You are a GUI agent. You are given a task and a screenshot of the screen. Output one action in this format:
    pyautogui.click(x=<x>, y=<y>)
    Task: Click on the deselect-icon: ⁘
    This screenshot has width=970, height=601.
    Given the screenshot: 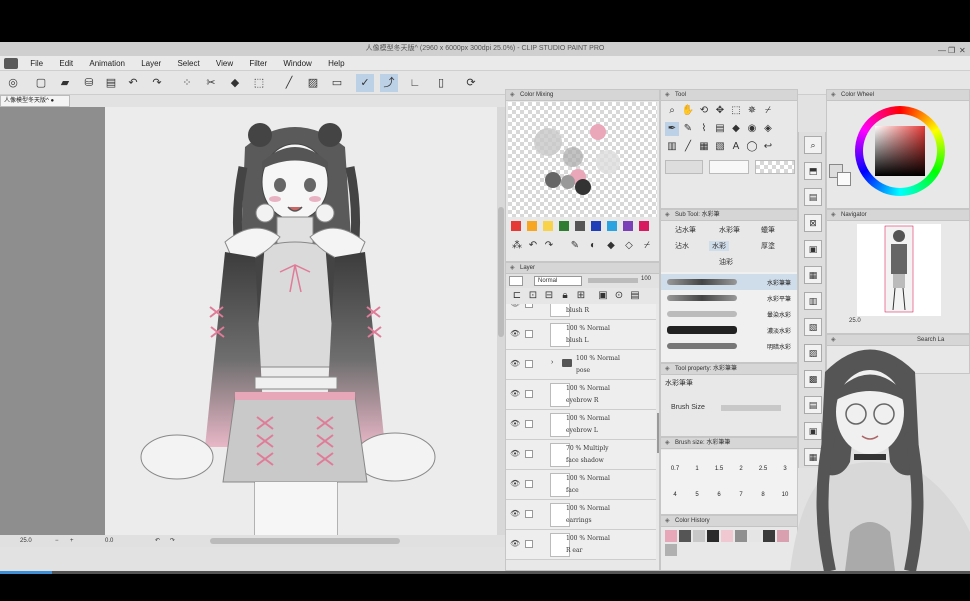 What is the action you would take?
    pyautogui.click(x=187, y=83)
    